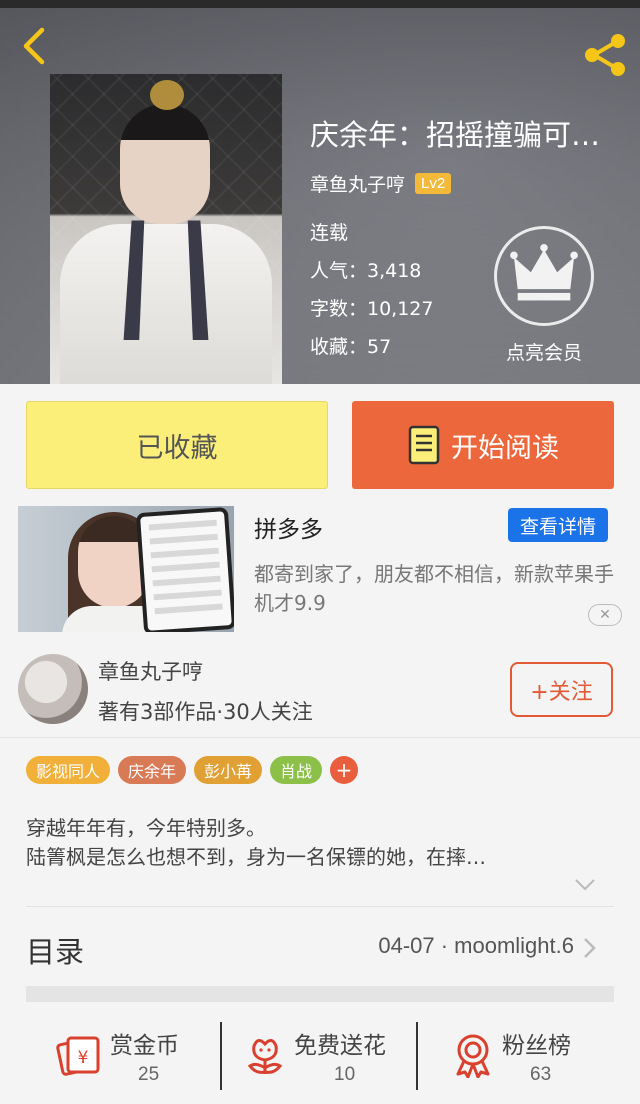  I want to click on book-author-line: 章鱼丸子哼 Lv2, so click(381, 183).